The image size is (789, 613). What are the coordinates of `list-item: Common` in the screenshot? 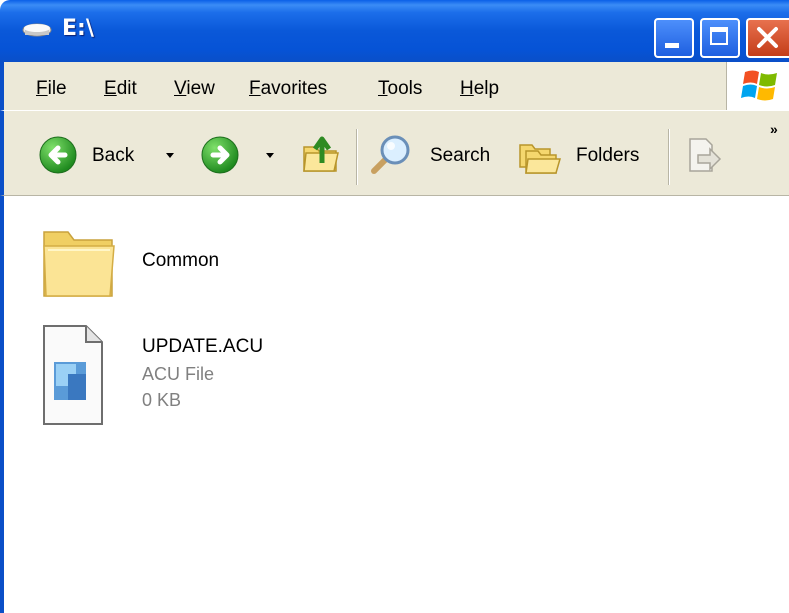 It's located at (160, 262).